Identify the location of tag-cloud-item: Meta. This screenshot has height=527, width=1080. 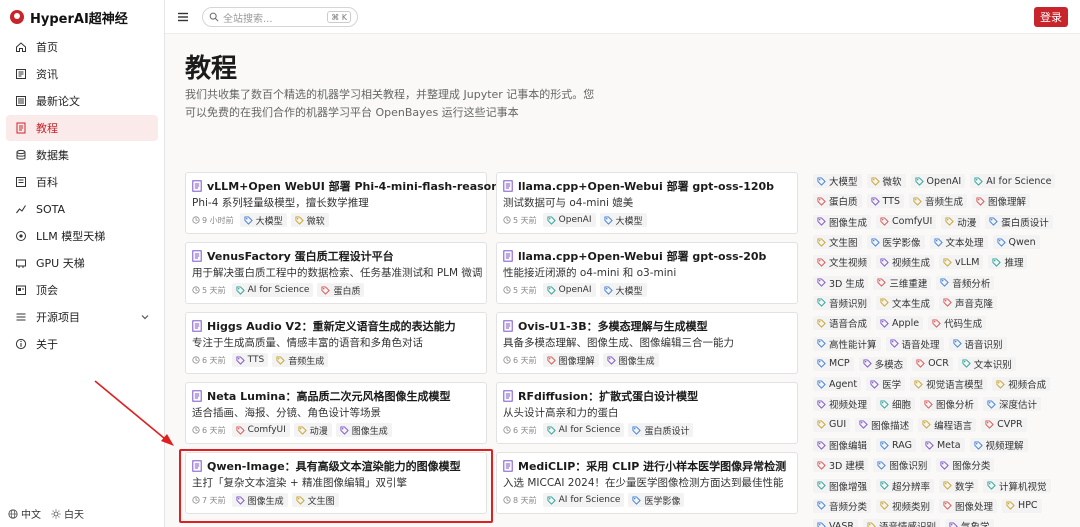
(942, 445).